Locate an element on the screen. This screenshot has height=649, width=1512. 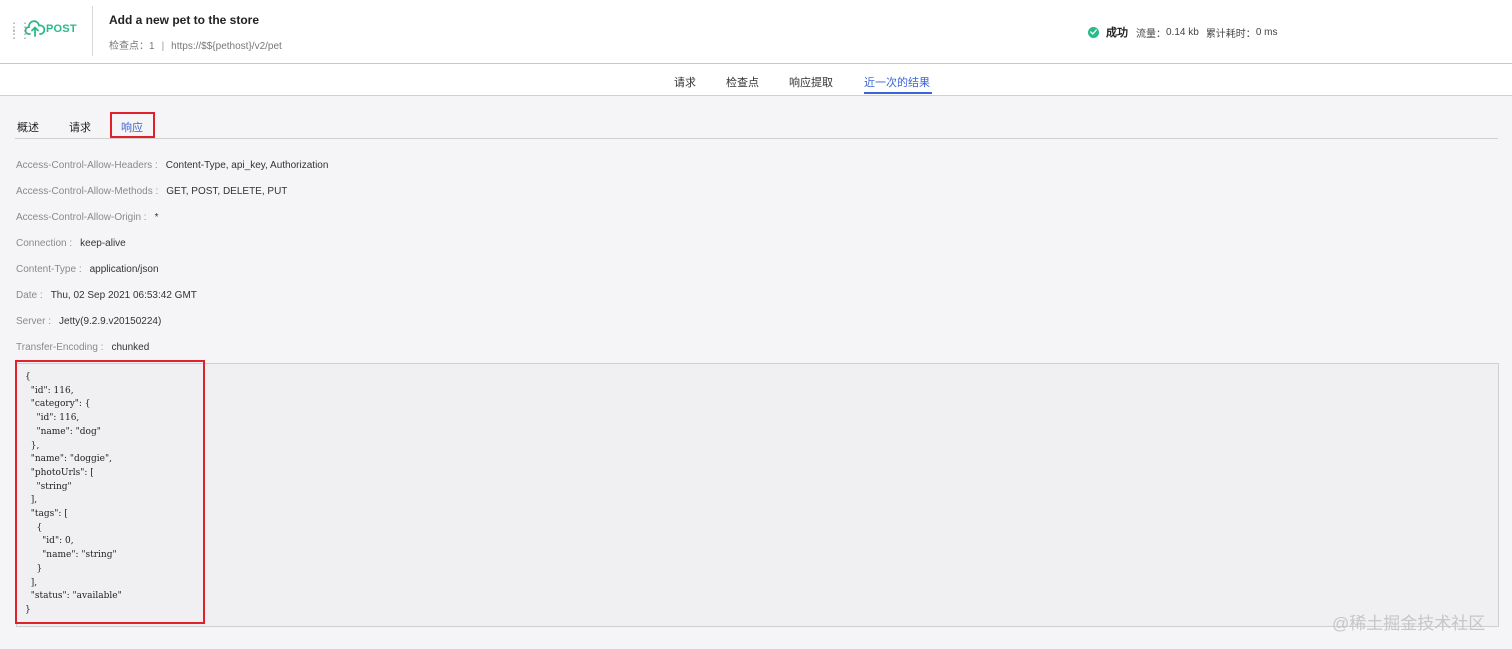
header-key: Connection : is located at coordinates (44, 243).